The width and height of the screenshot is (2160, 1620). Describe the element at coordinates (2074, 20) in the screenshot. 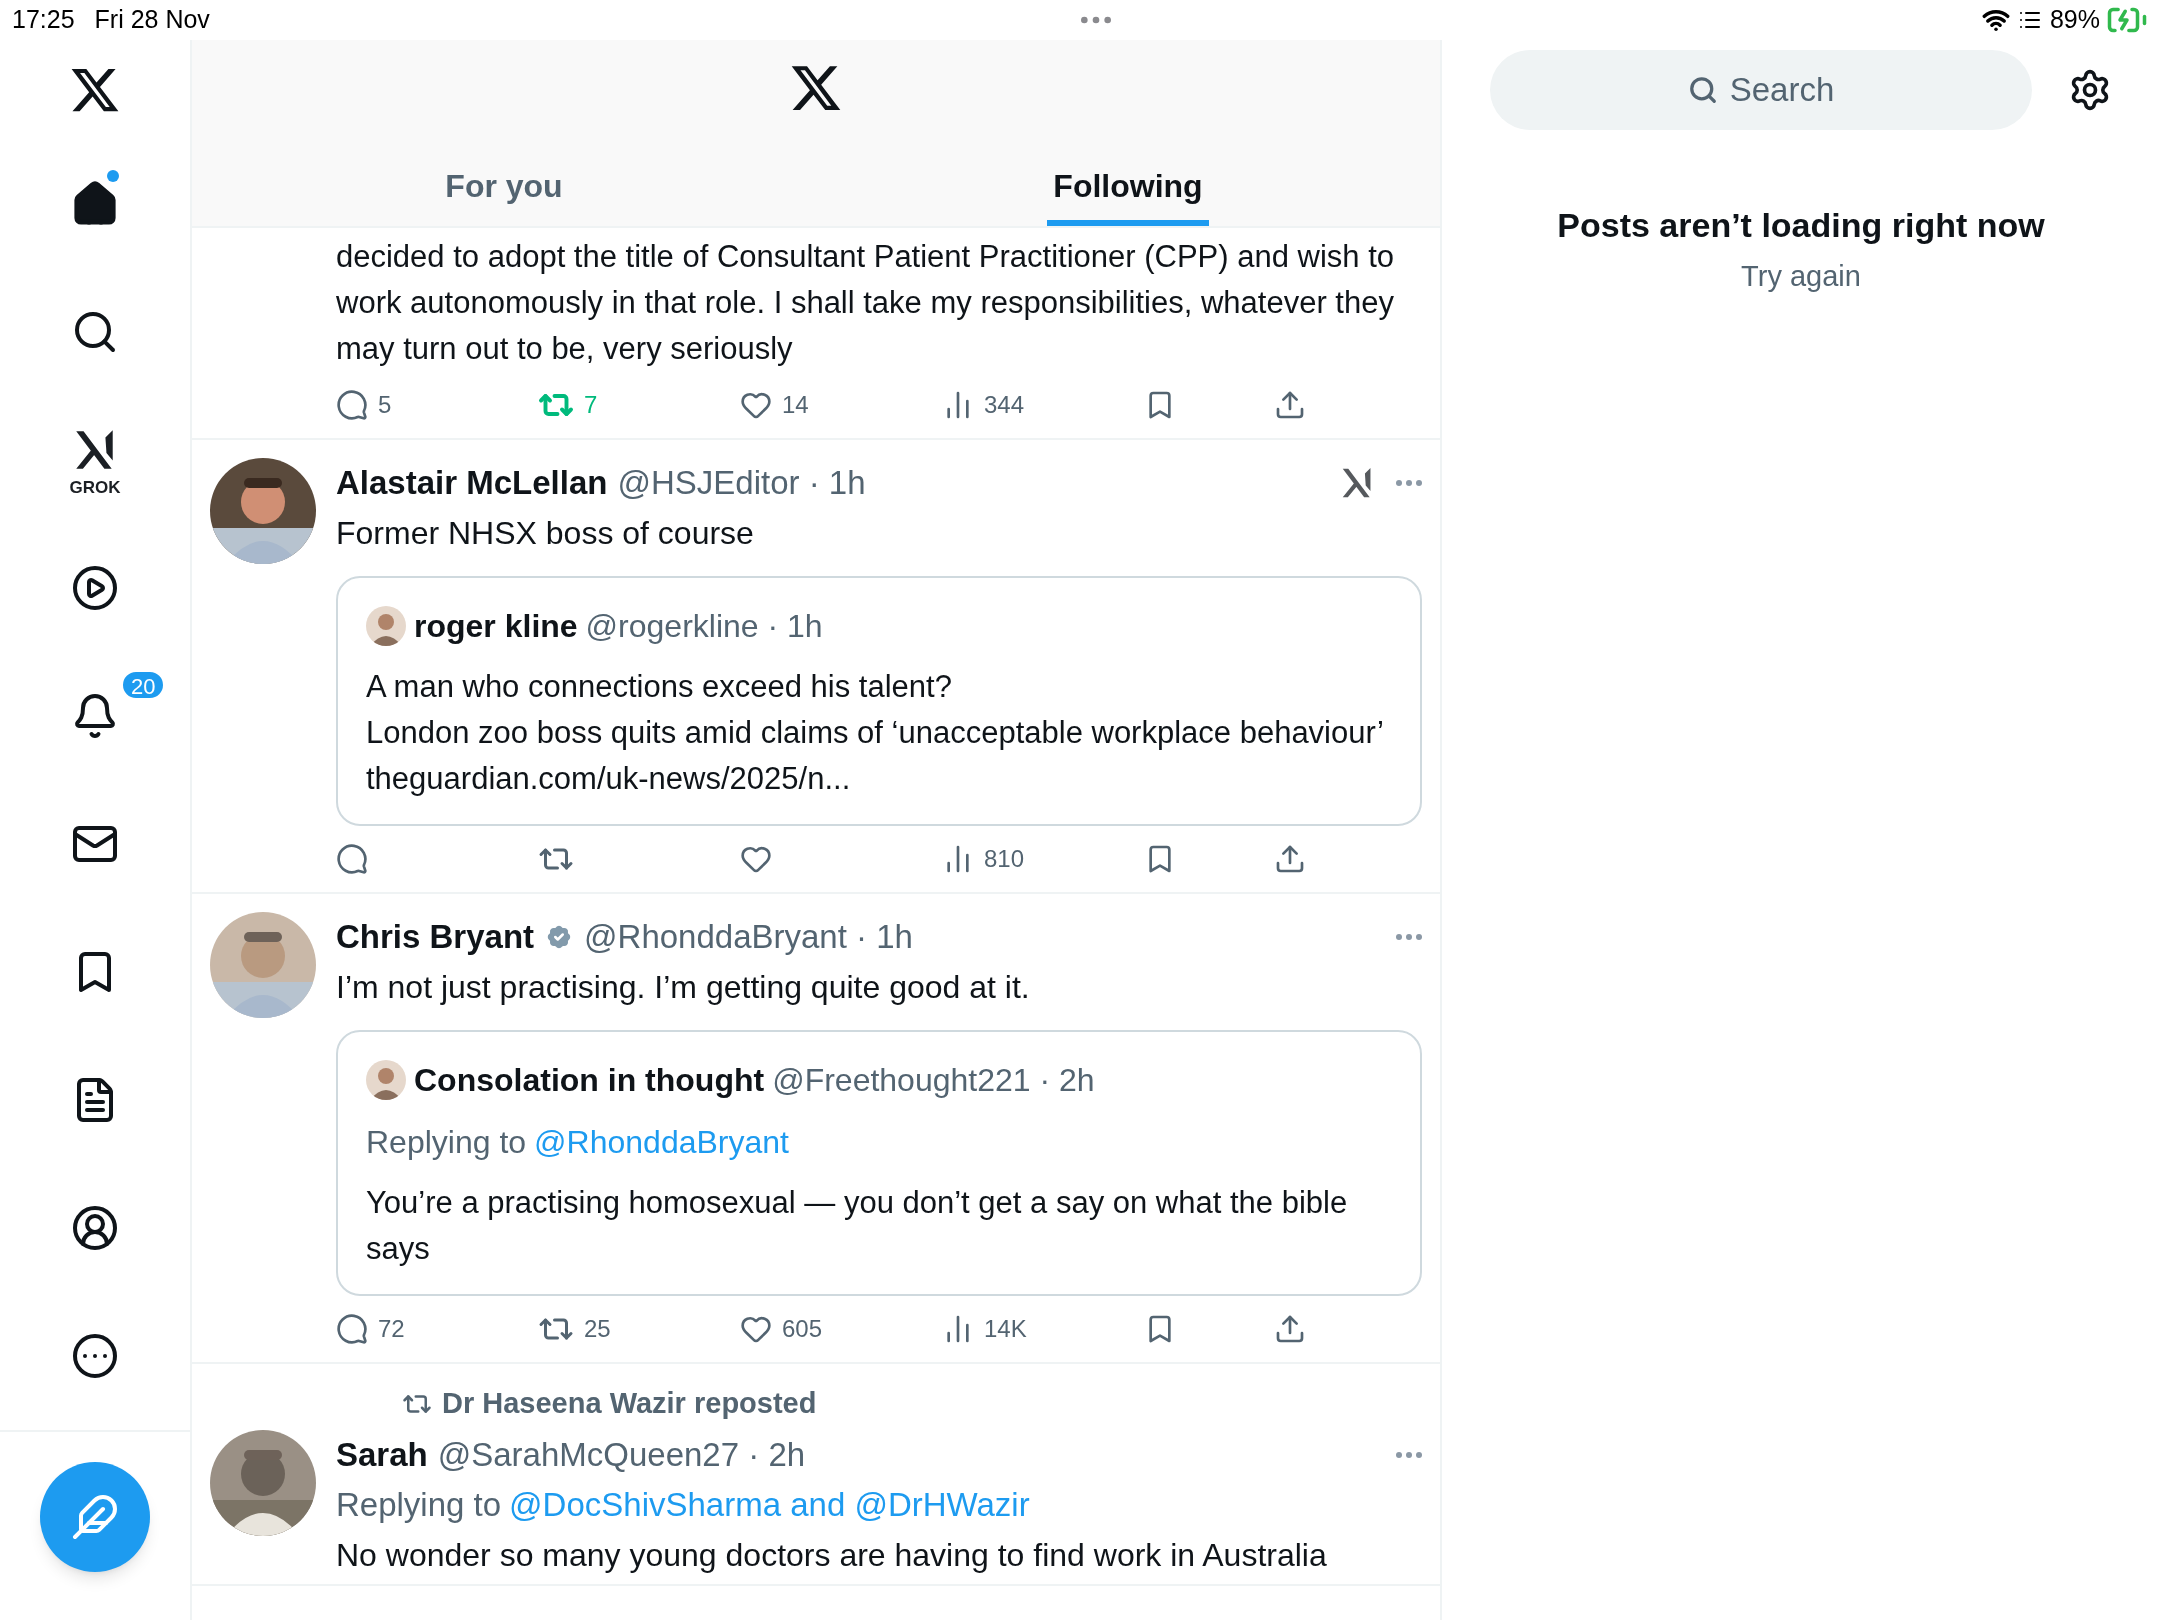

I see `battery-percent: 89%` at that location.